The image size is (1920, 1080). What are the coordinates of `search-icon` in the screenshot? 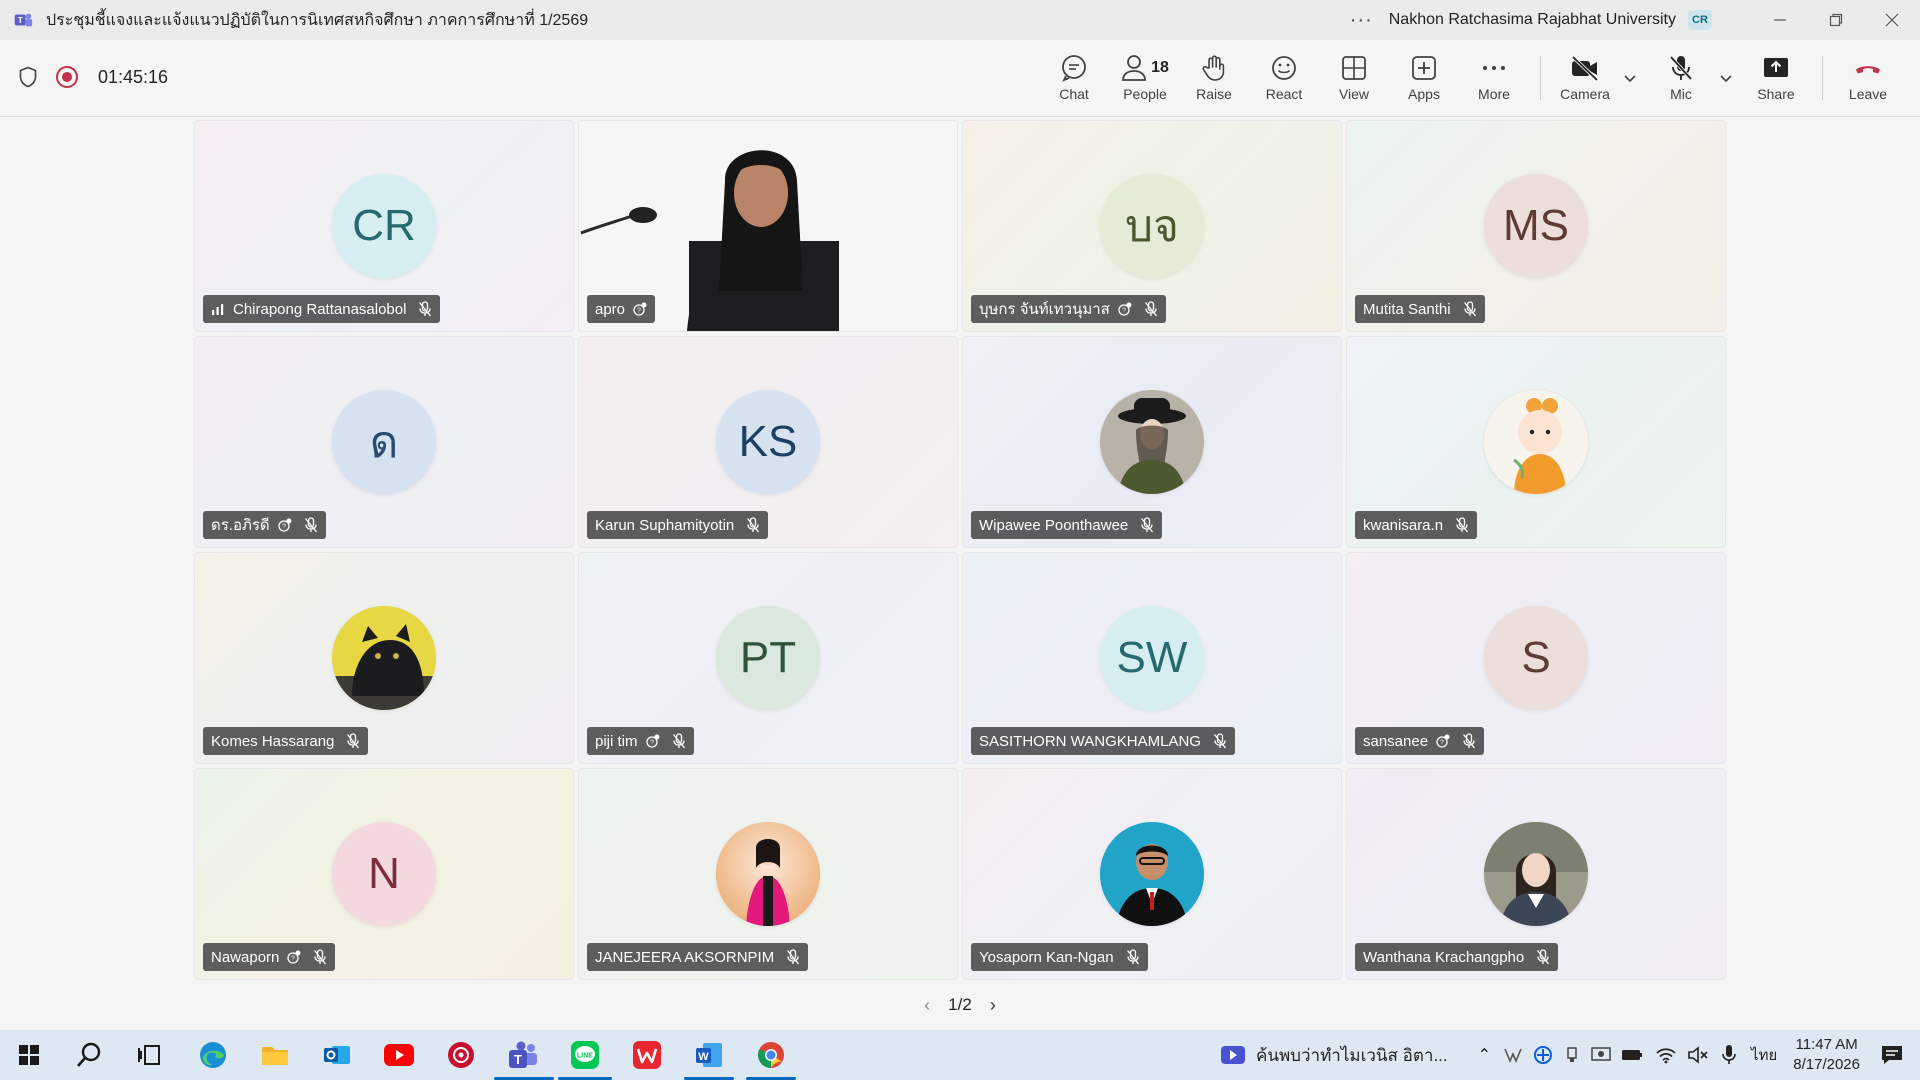 It's located at (89, 1054).